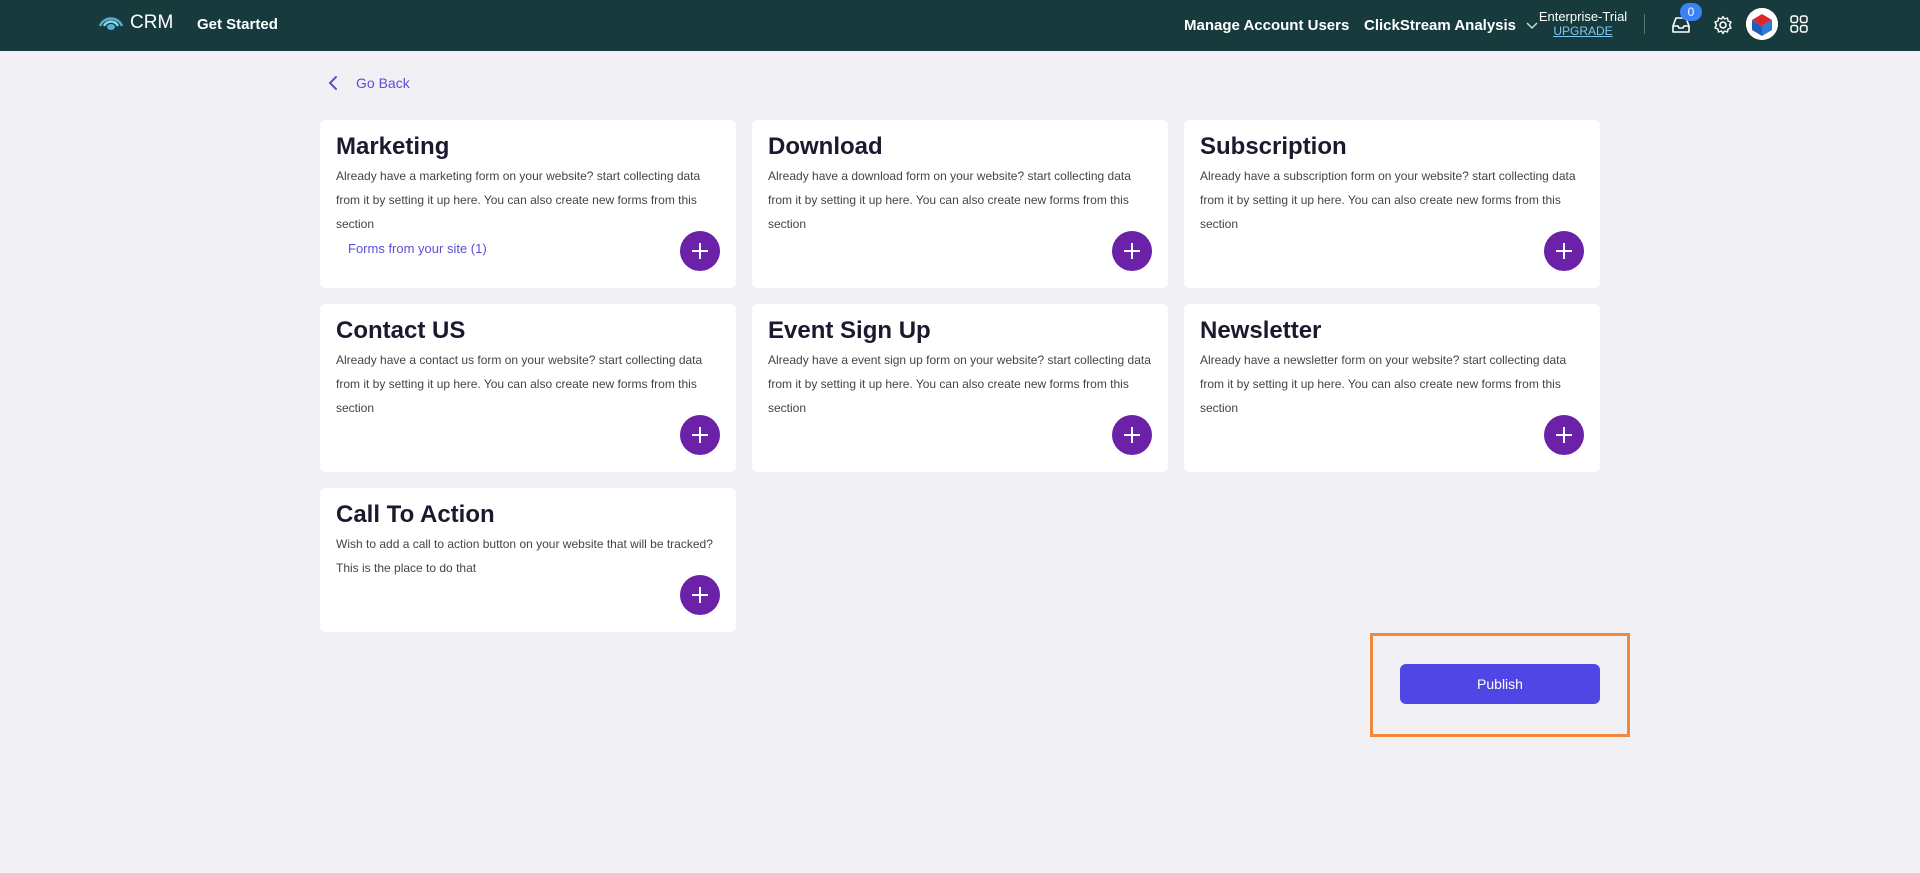 The width and height of the screenshot is (1920, 873). I want to click on card-title: Newsletter, so click(1261, 330).